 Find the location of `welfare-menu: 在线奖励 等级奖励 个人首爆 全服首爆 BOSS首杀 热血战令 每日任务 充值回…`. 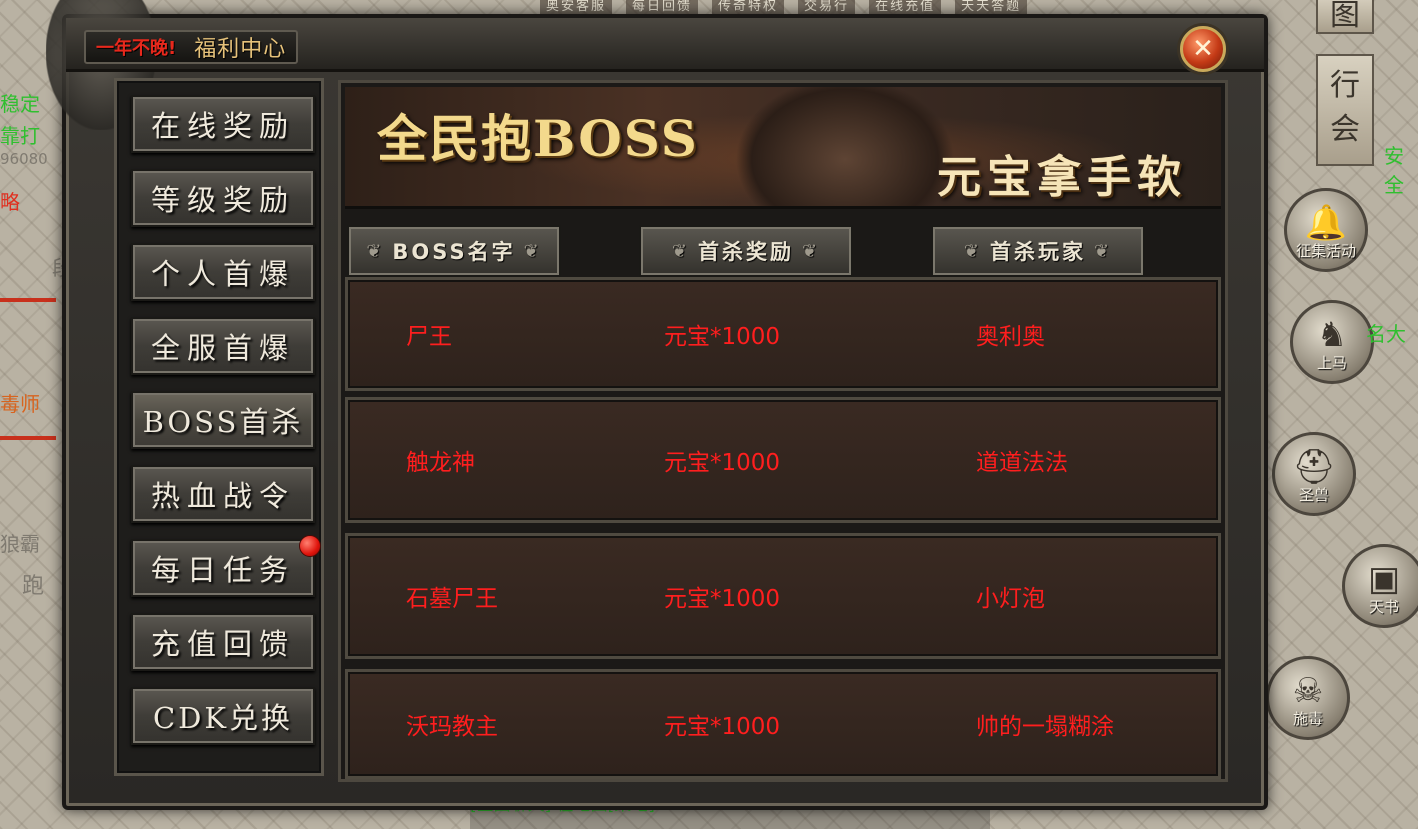

welfare-menu: 在线奖励 等级奖励 个人首爆 全服首爆 BOSS首杀 热血战令 每日任务 充值回… is located at coordinates (219, 427).